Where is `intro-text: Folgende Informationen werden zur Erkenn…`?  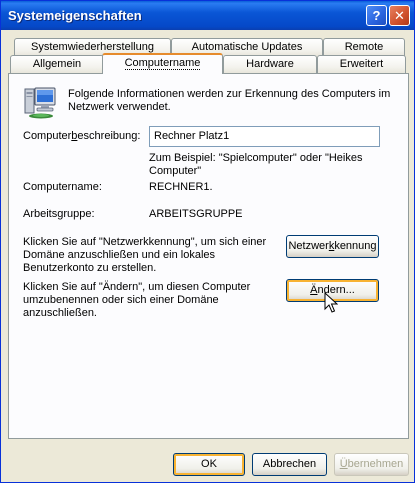 intro-text: Folgende Informationen werden zur Erkenn… is located at coordinates (229, 100).